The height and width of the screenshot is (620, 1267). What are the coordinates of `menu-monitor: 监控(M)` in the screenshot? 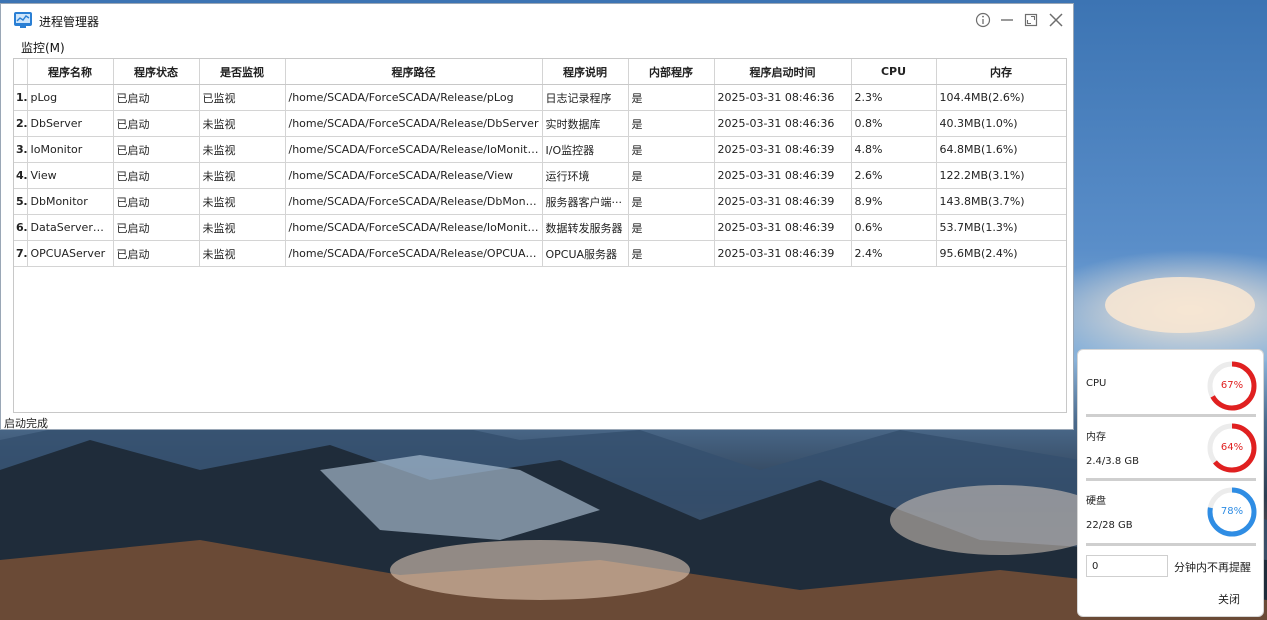 It's located at (43, 47).